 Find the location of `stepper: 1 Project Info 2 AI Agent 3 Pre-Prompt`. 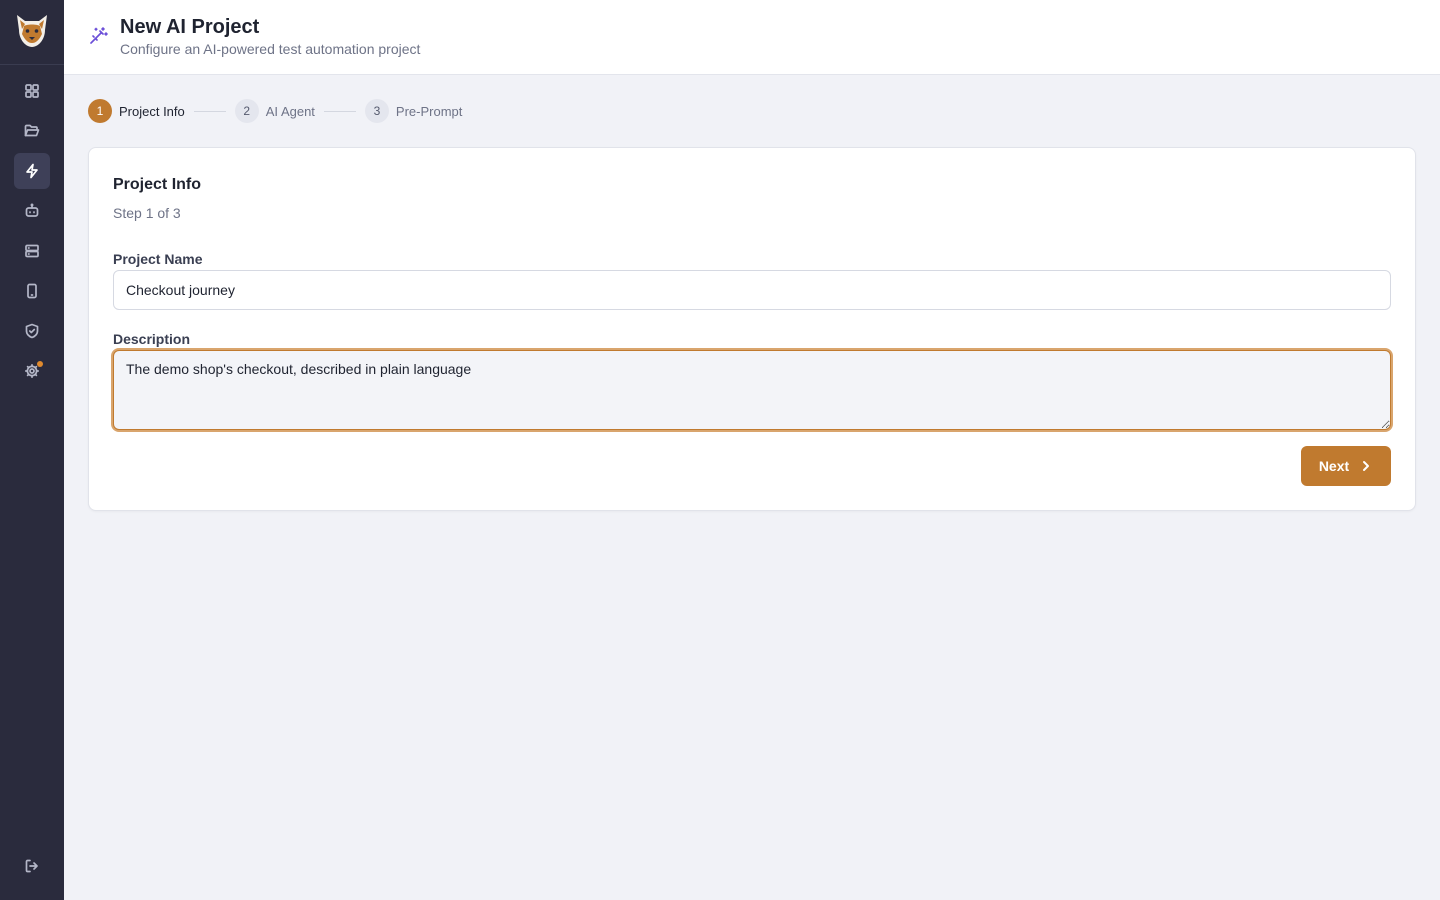

stepper: 1 Project Info 2 AI Agent 3 Pre-Prompt is located at coordinates (275, 111).